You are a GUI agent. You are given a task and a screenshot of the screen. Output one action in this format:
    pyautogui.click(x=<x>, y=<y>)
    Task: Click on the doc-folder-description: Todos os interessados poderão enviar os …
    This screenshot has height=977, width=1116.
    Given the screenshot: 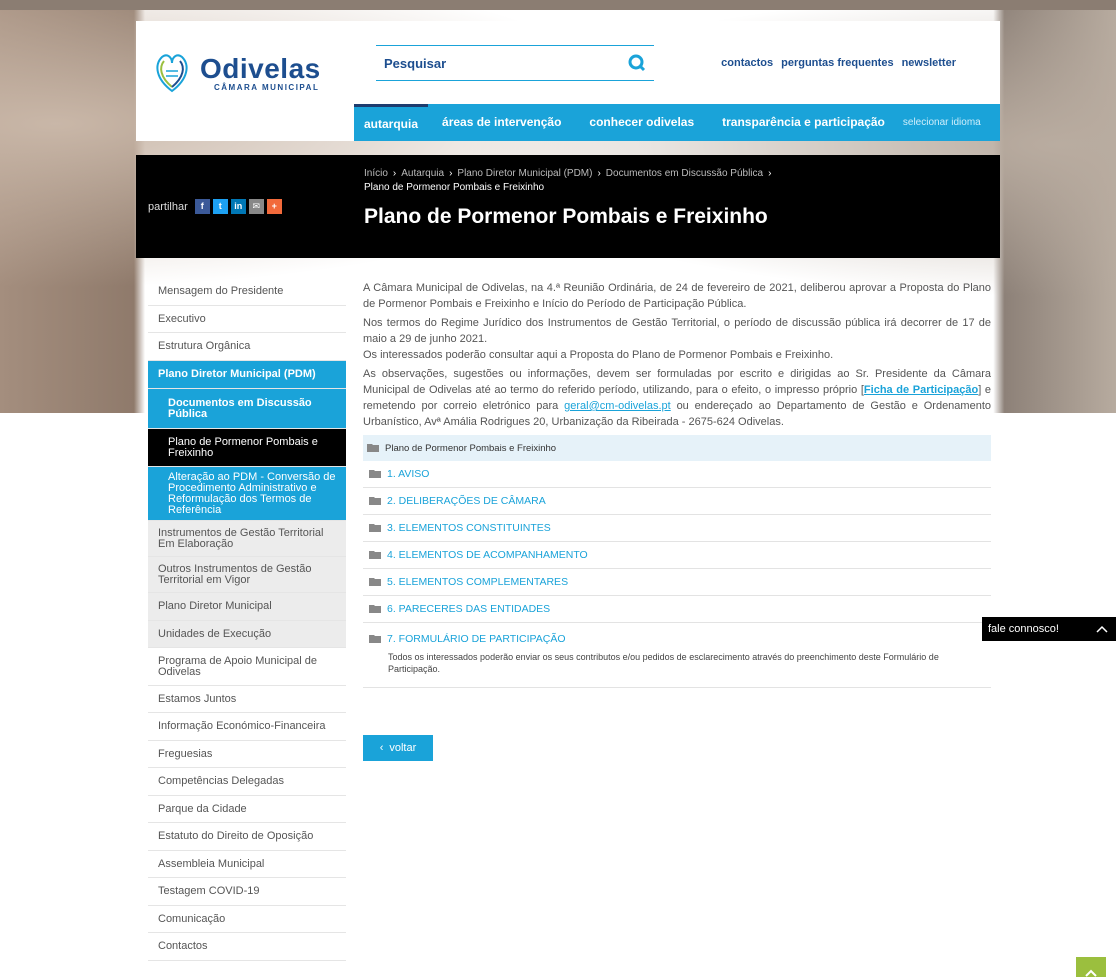 What is the action you would take?
    pyautogui.click(x=663, y=663)
    